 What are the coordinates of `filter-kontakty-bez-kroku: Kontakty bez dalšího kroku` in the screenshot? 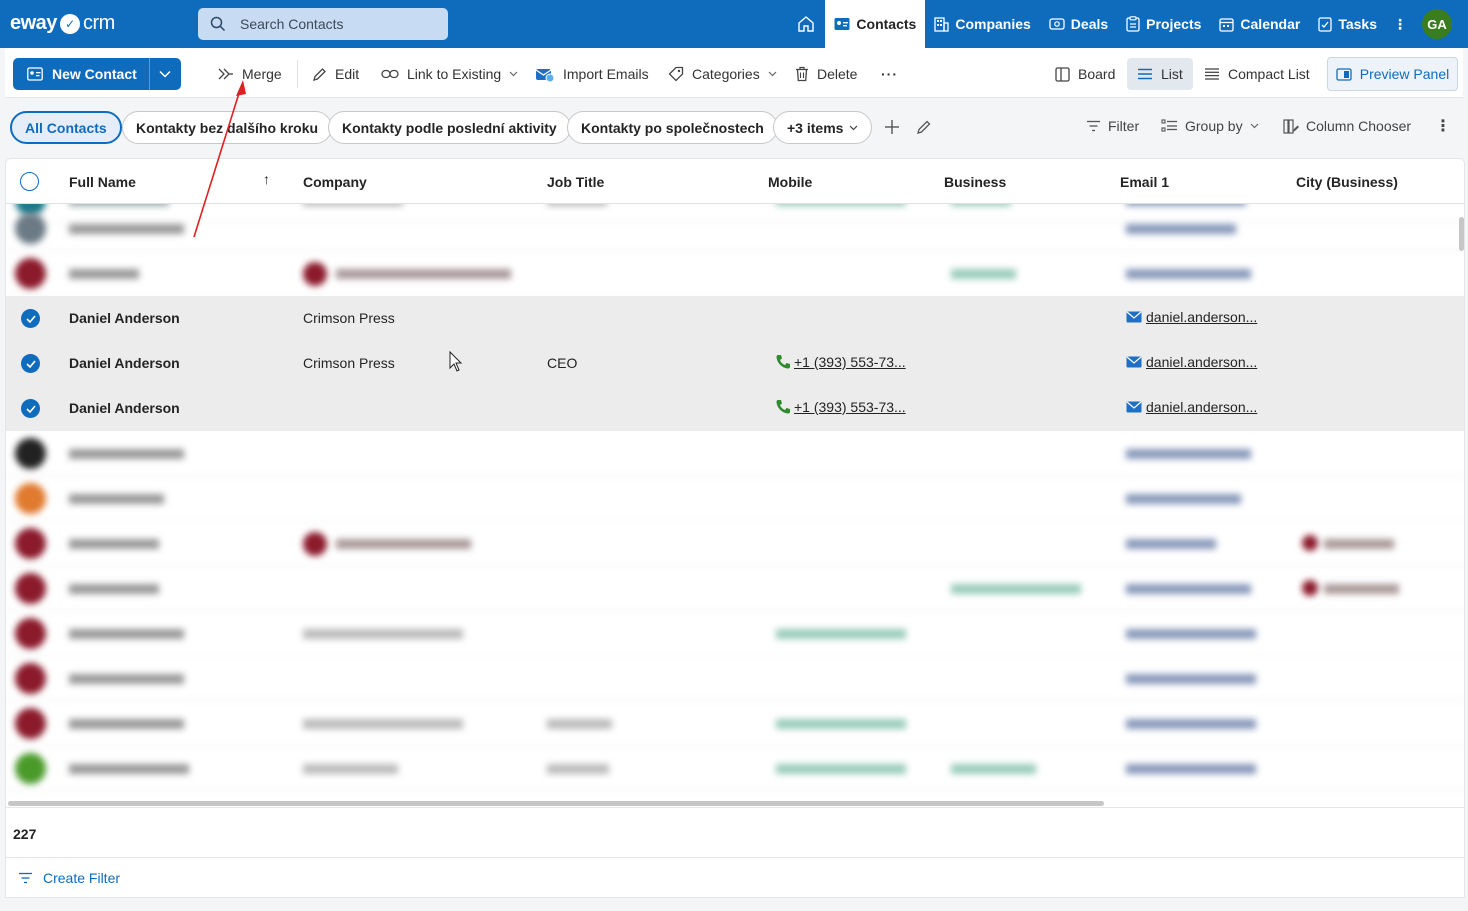 It's located at (227, 127).